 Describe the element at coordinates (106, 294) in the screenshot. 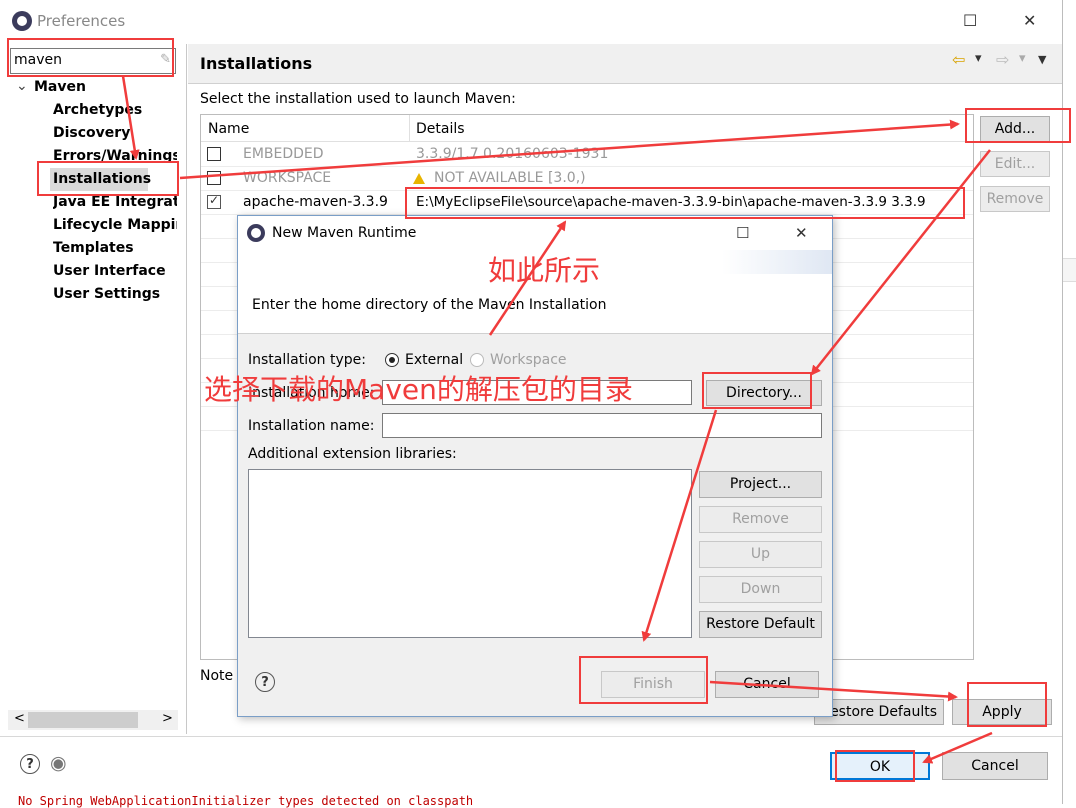

I see `tree-item-user-settings: User Settings` at that location.